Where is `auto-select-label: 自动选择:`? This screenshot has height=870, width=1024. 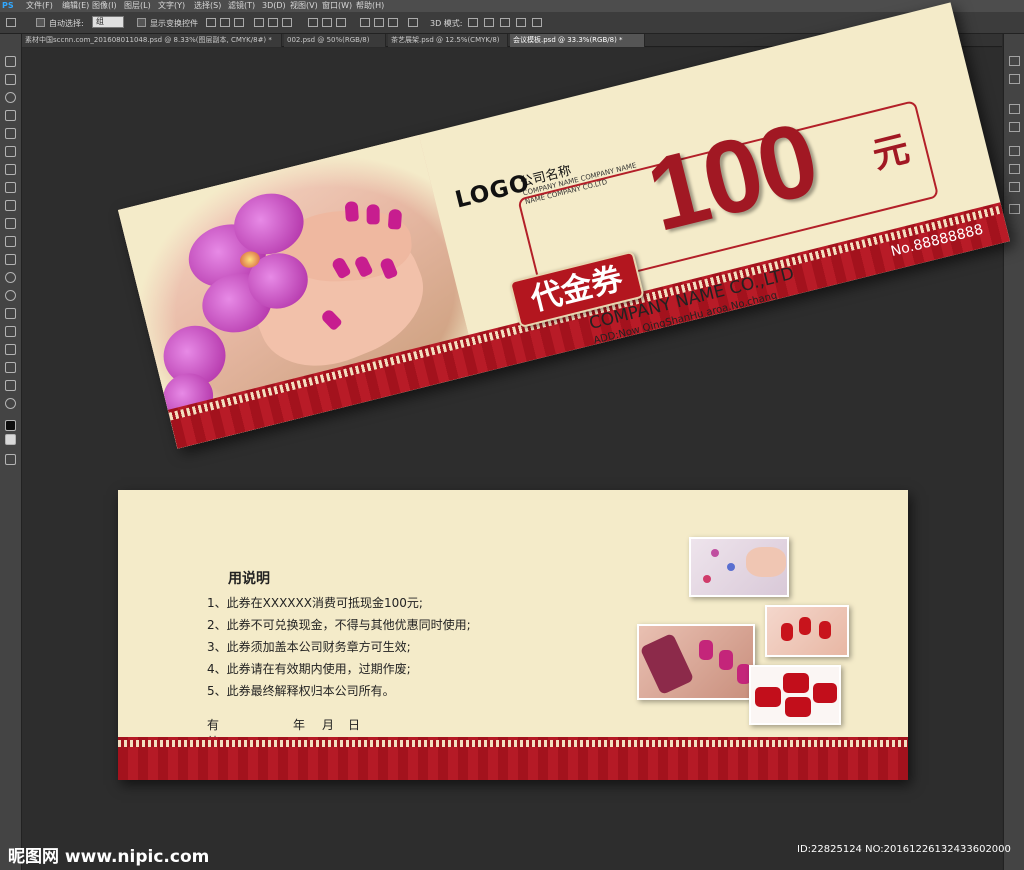 auto-select-label: 自动选择: is located at coordinates (66, 23).